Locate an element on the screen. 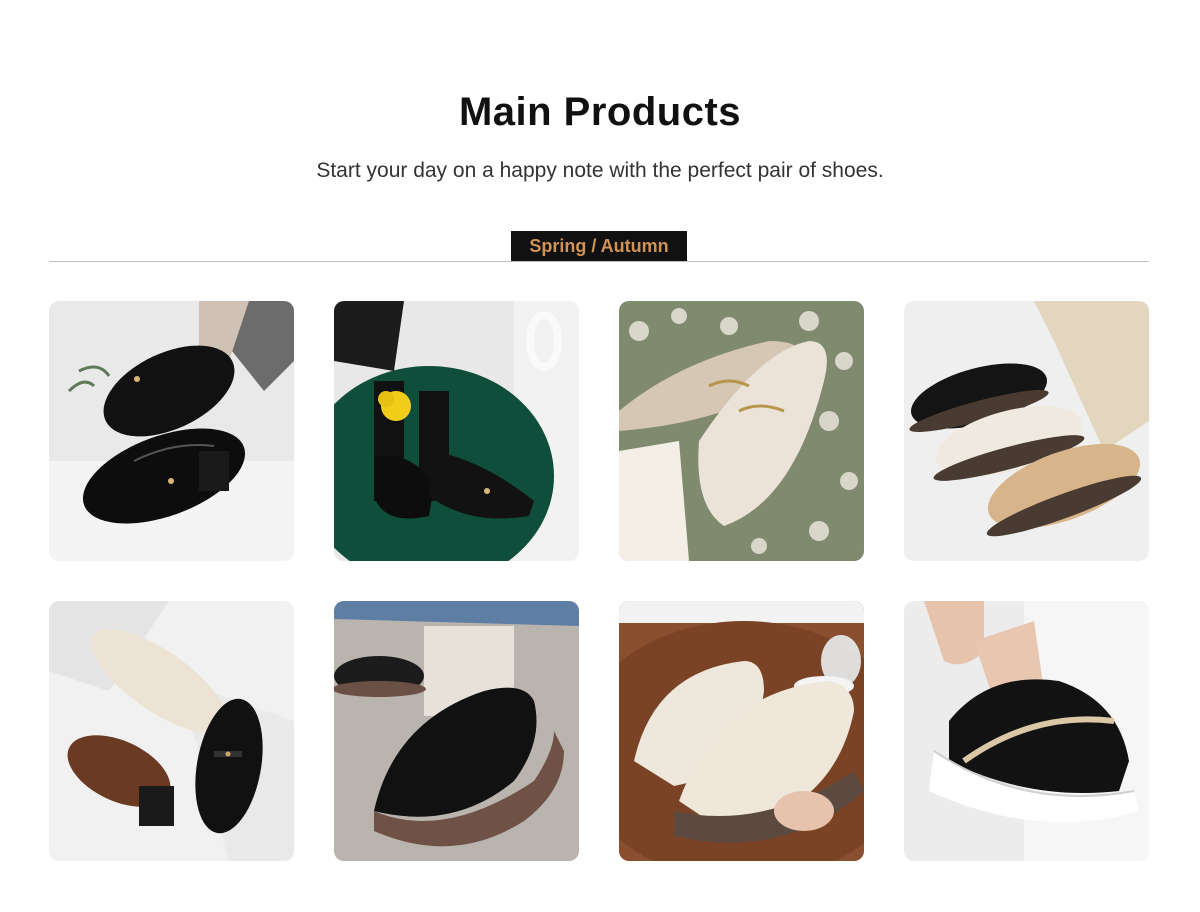 The height and width of the screenshot is (912, 1200). section-title: Main Products is located at coordinates (600, 112).